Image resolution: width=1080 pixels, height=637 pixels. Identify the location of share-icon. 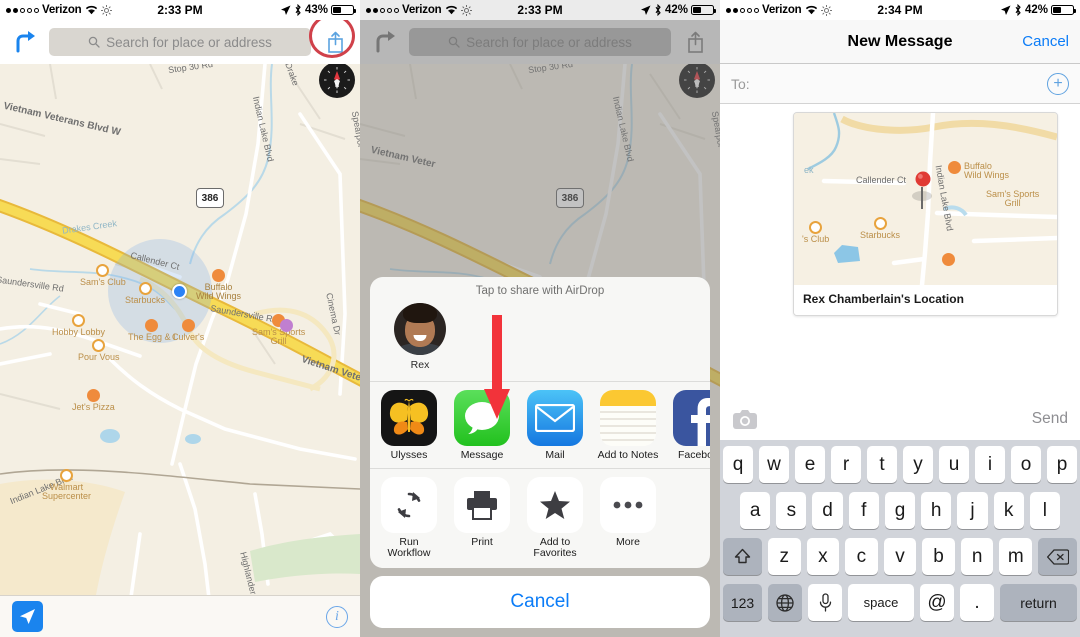
(335, 42).